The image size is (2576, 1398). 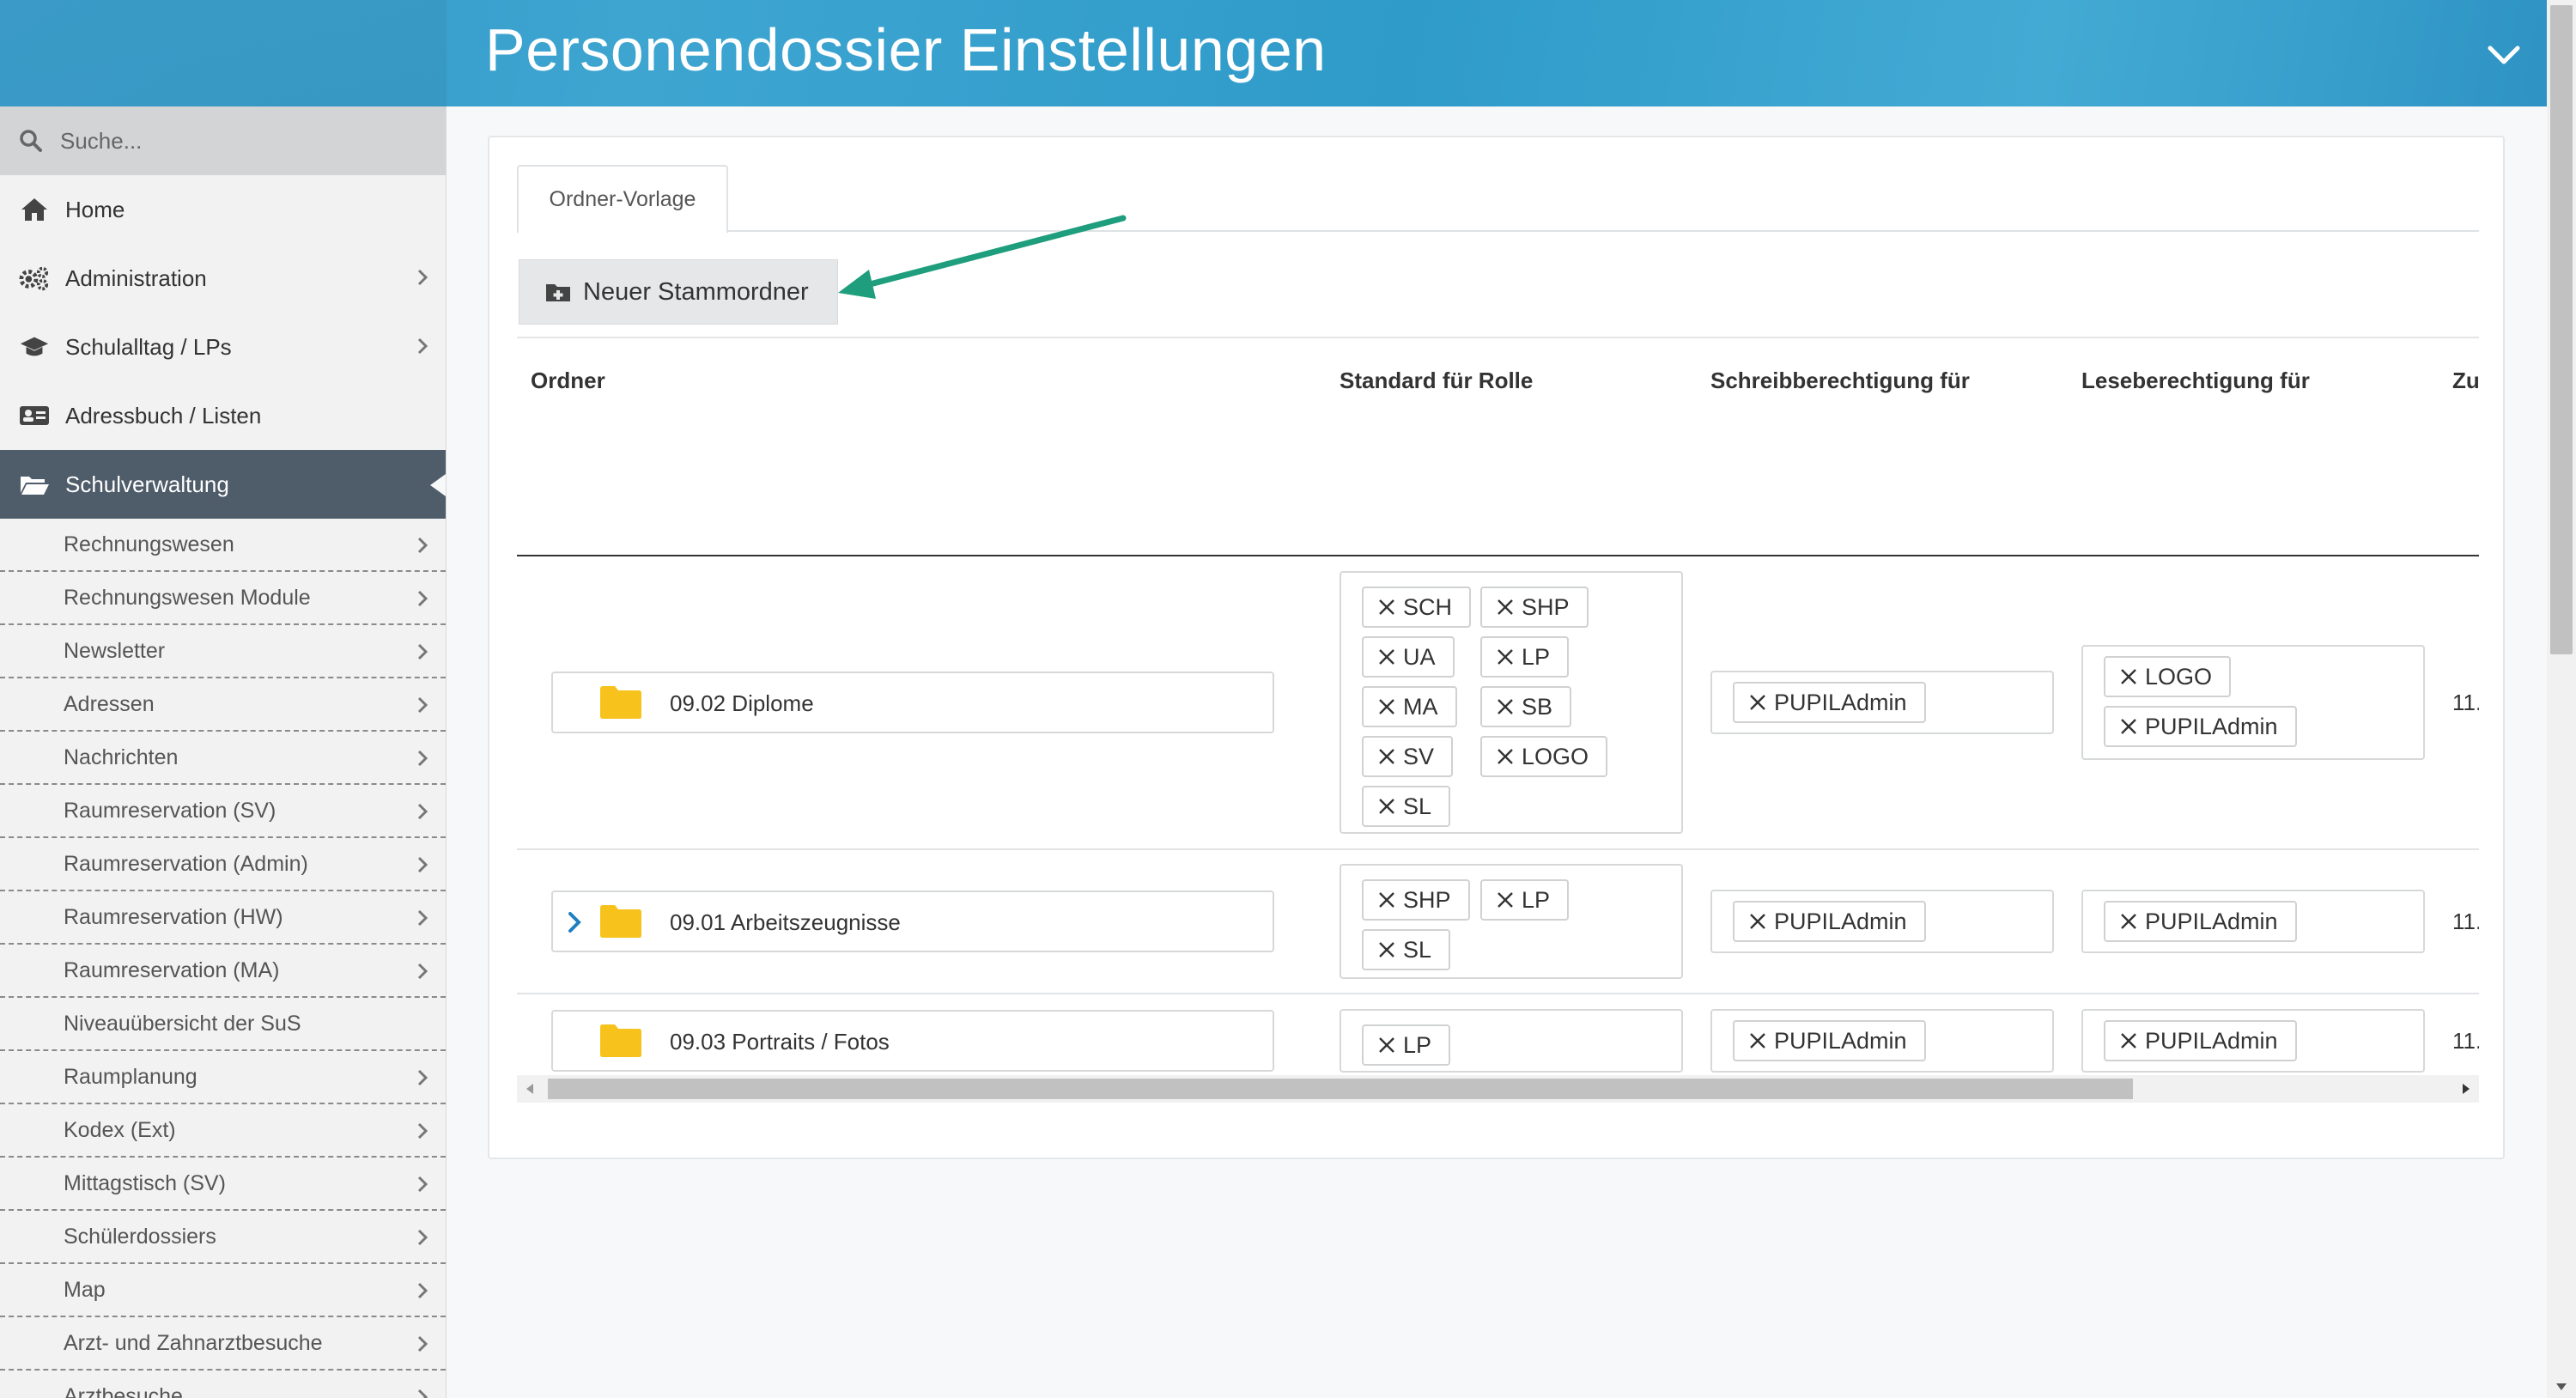 I want to click on scroll-right-icon, so click(x=2466, y=1089).